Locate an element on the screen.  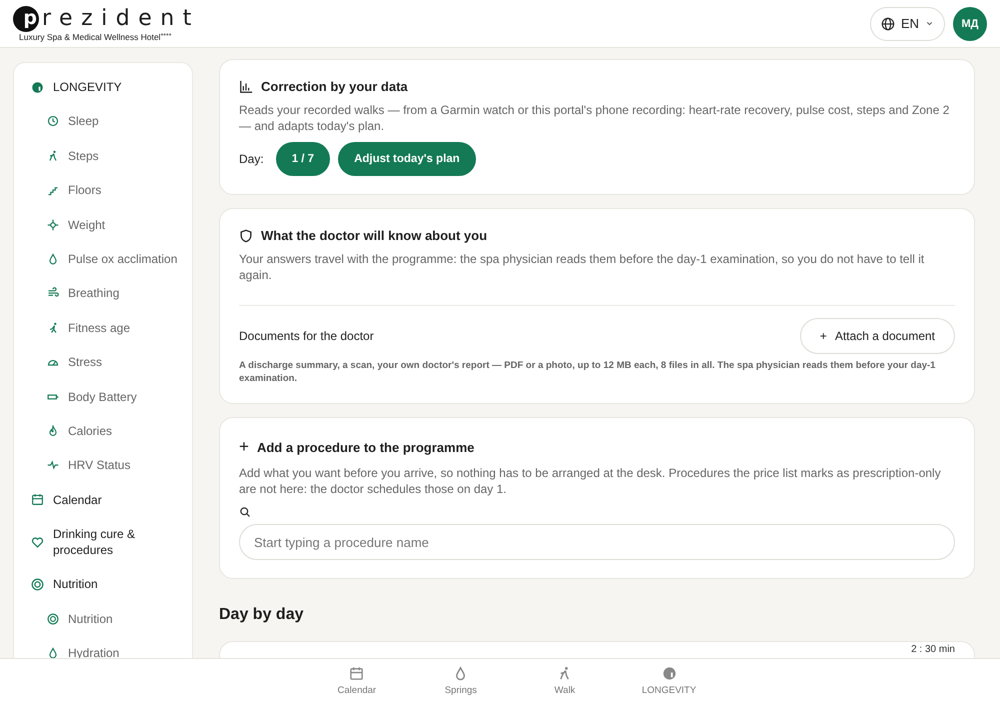
bottom-nav-item: Springs is located at coordinates (461, 681).